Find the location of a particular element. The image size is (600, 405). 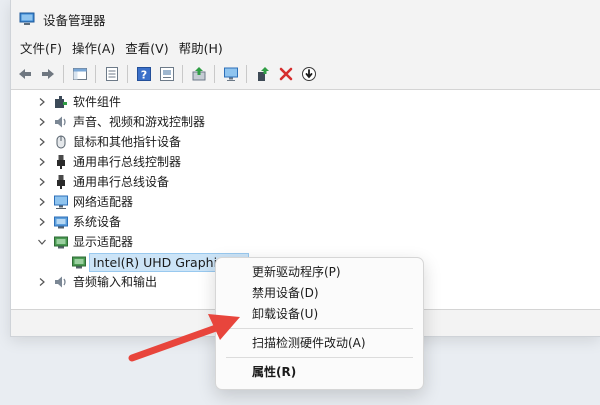

tree-item: 声音、视频和游戏控制器 is located at coordinates (305, 122).